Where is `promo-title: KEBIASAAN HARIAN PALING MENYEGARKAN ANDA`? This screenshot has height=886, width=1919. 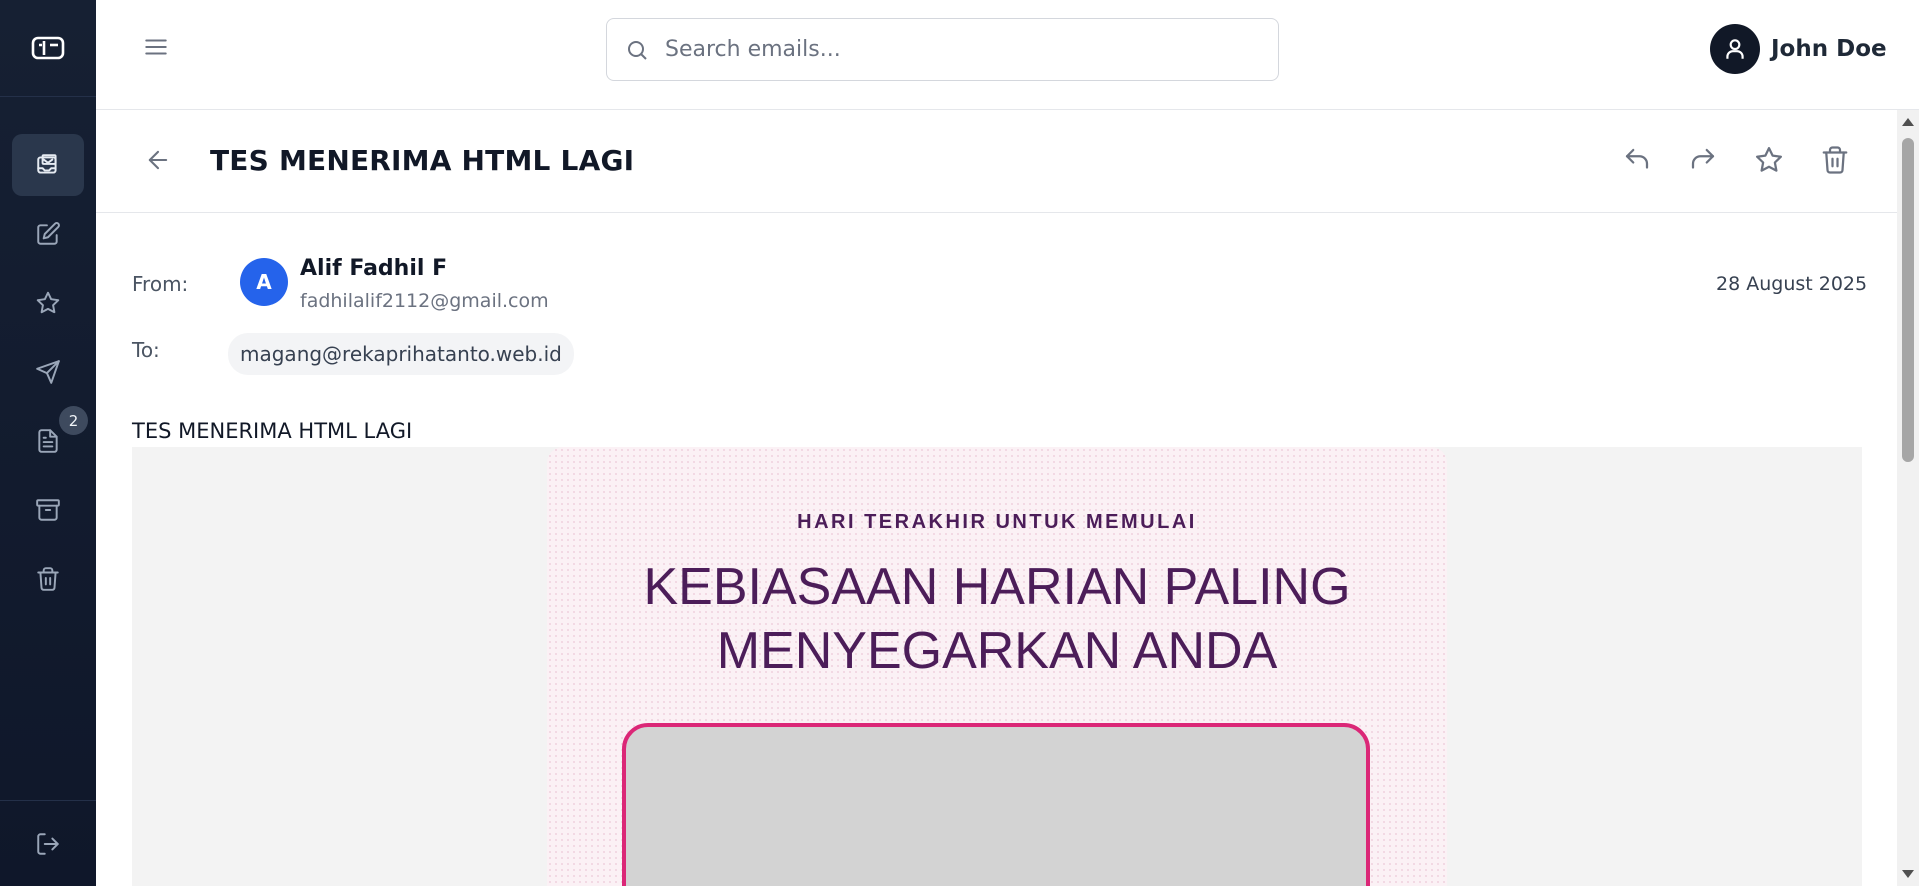
promo-title: KEBIASAAN HARIAN PALING MENYEGARKAN ANDA is located at coordinates (997, 619).